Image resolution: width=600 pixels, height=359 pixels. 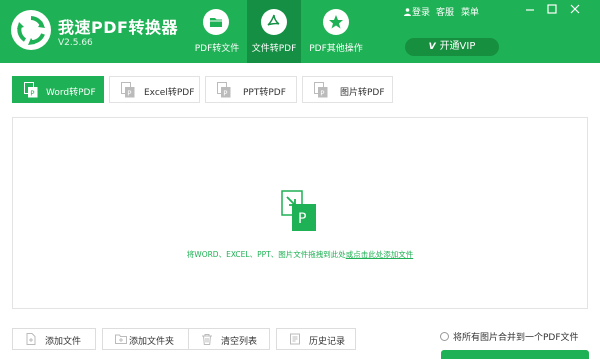 I want to click on star-icon, so click(x=336, y=22).